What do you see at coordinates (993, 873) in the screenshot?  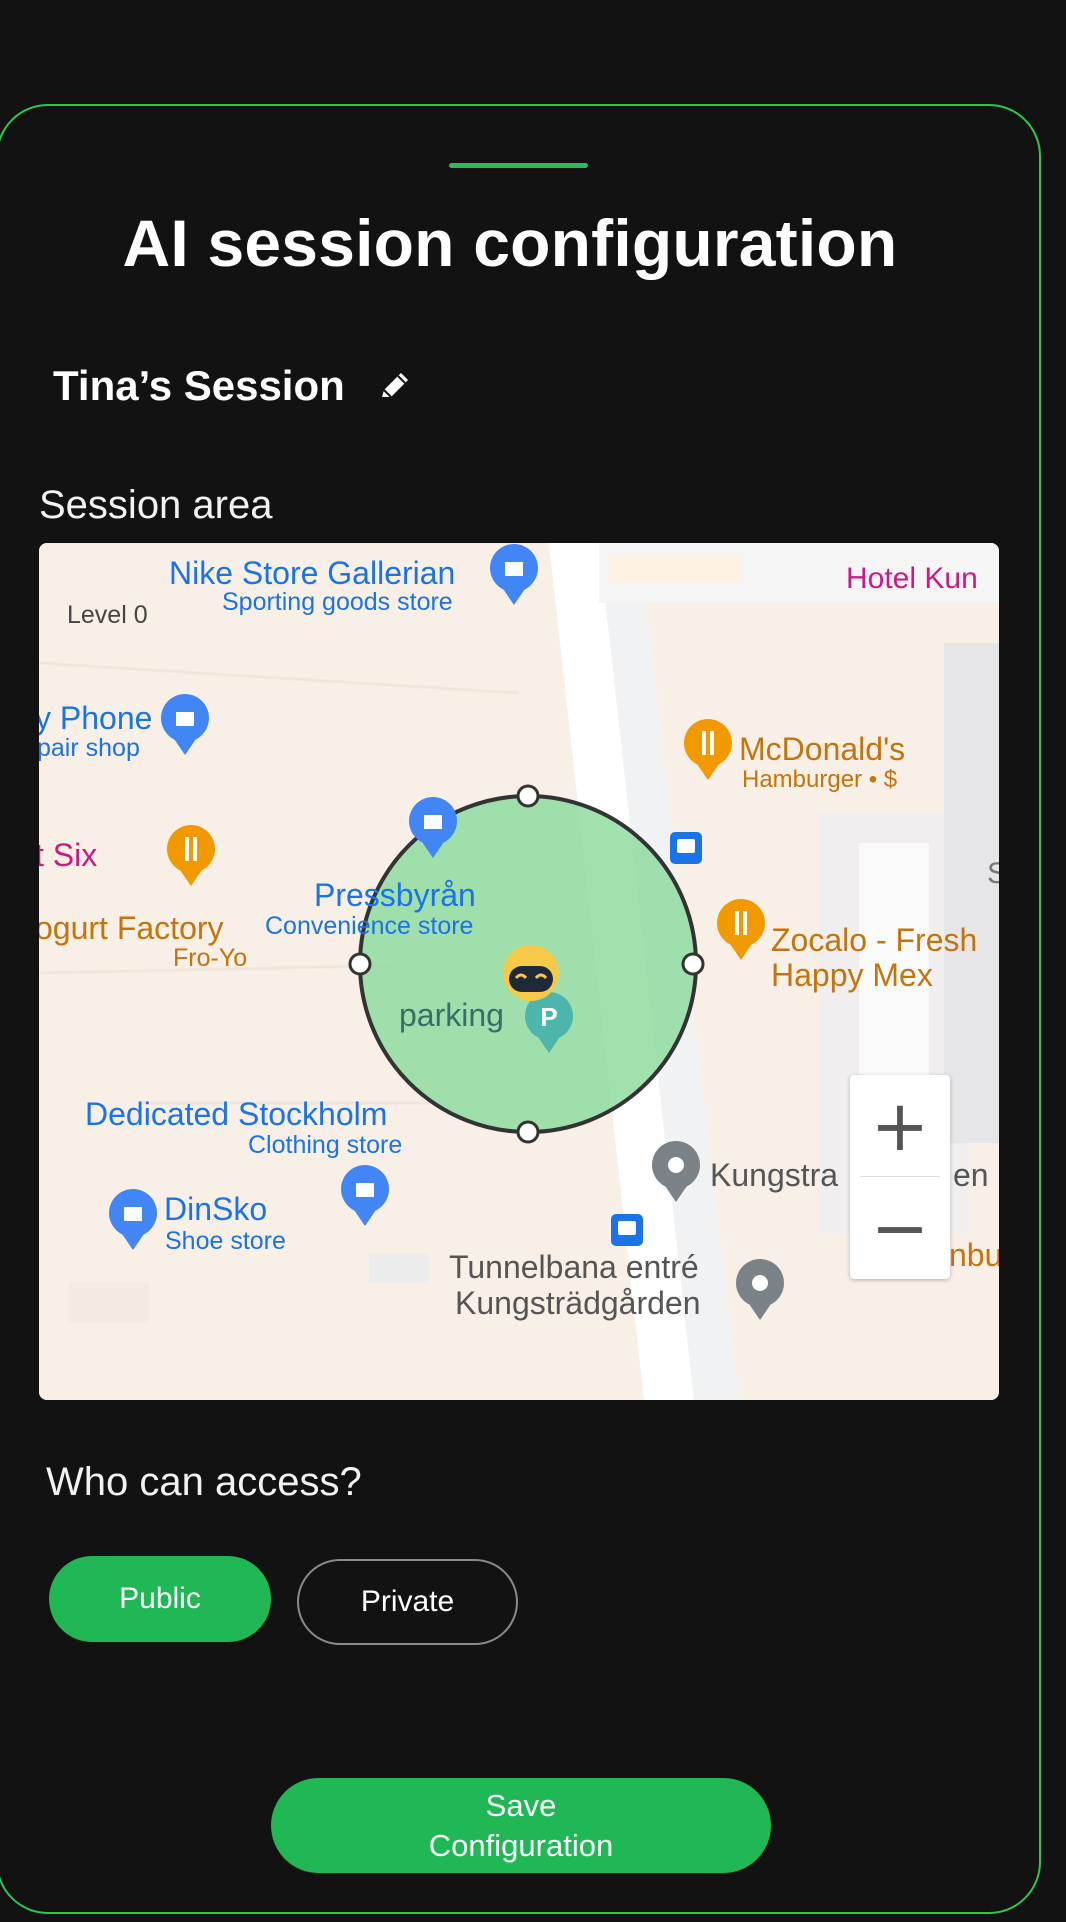 I see `map-label: S` at bounding box center [993, 873].